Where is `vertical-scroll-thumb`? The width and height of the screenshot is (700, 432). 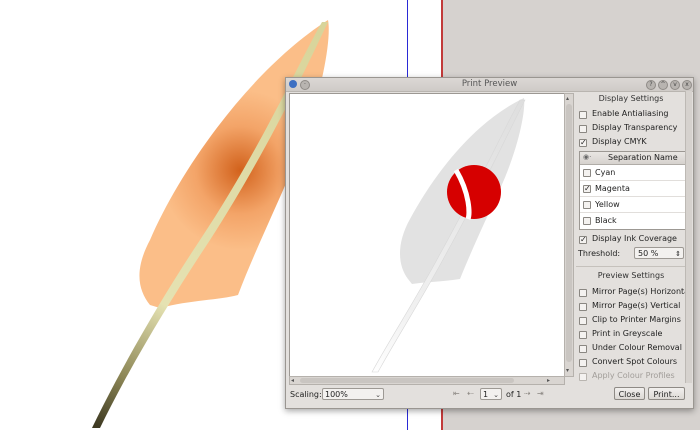 vertical-scroll-thumb is located at coordinates (569, 233).